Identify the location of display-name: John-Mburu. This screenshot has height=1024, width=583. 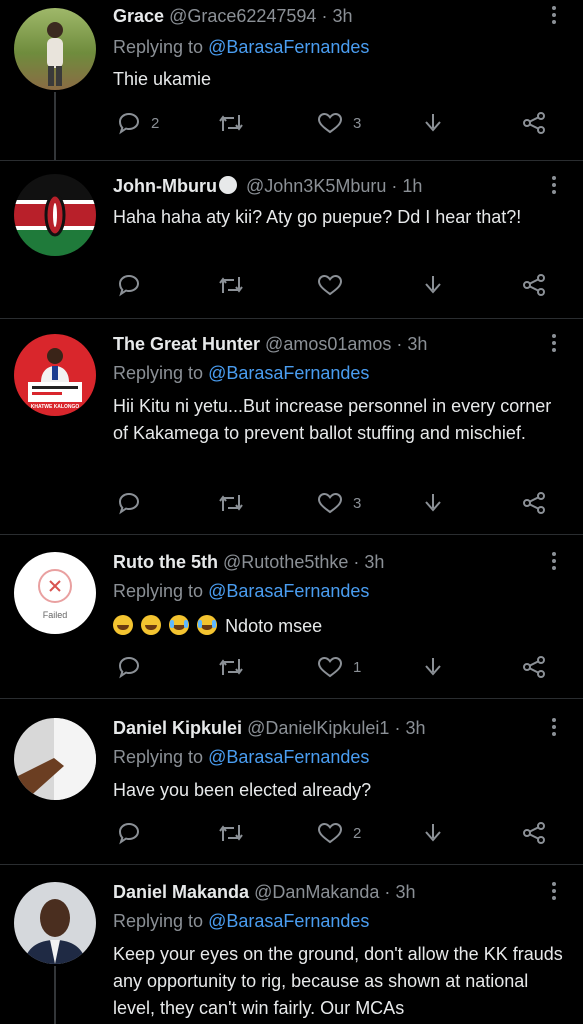
(165, 186).